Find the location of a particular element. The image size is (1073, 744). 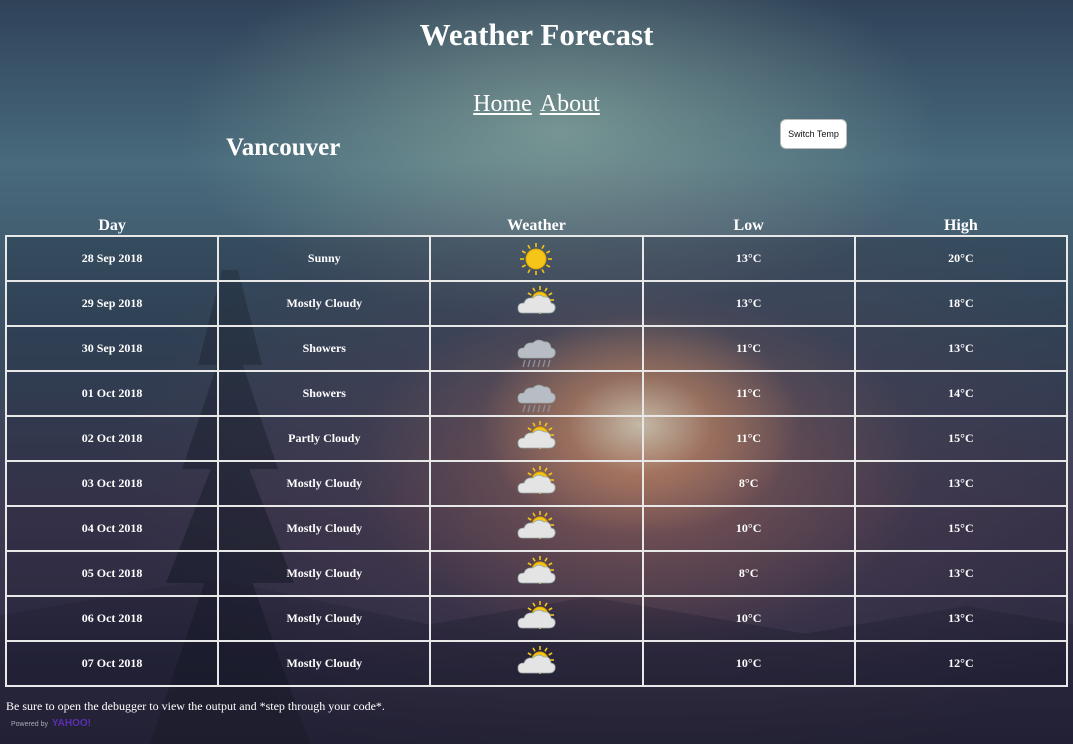

forecast-row: 03 Oct 2018 Mostly Cloudy 8°C 13°C is located at coordinates (536, 483).